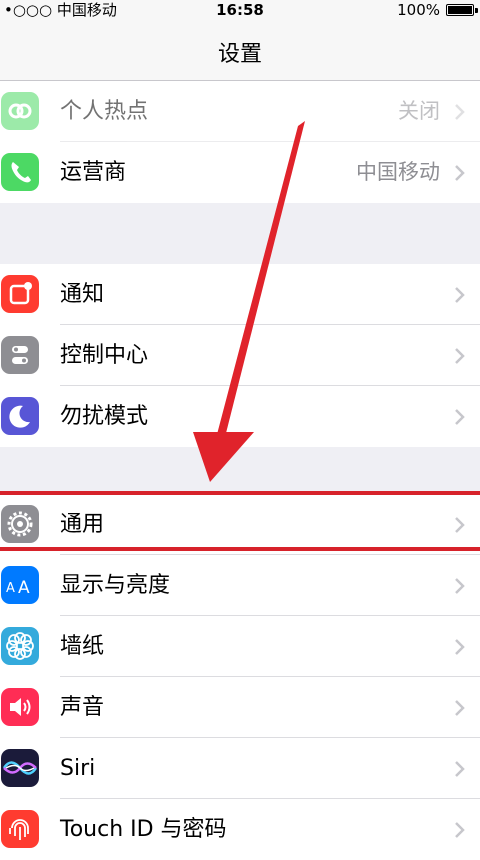 This screenshot has height=860, width=480. I want to click on annotation-arrow, so click(249, 301).